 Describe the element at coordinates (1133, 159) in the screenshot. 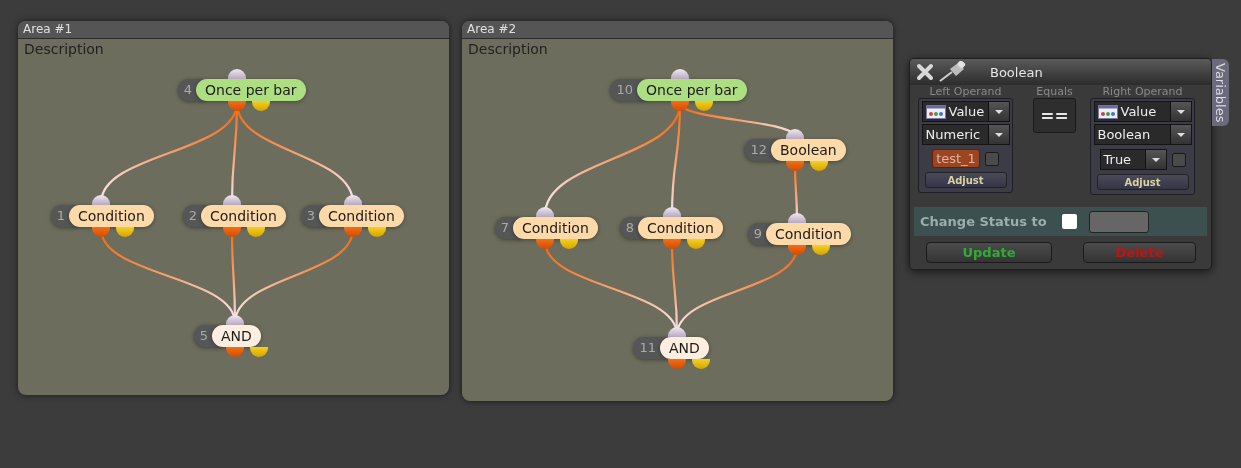

I see `boolean-value-dropdown: True` at that location.